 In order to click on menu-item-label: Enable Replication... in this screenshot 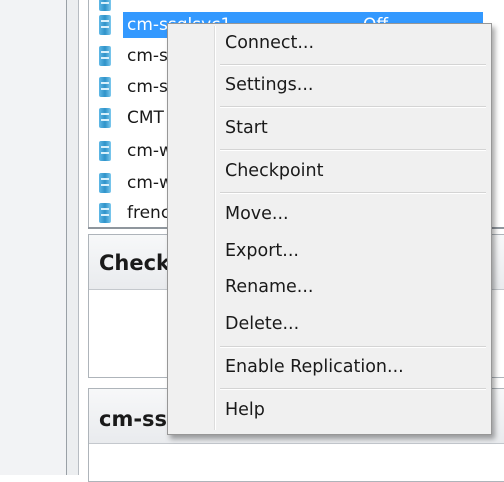, I will do `click(314, 367)`.